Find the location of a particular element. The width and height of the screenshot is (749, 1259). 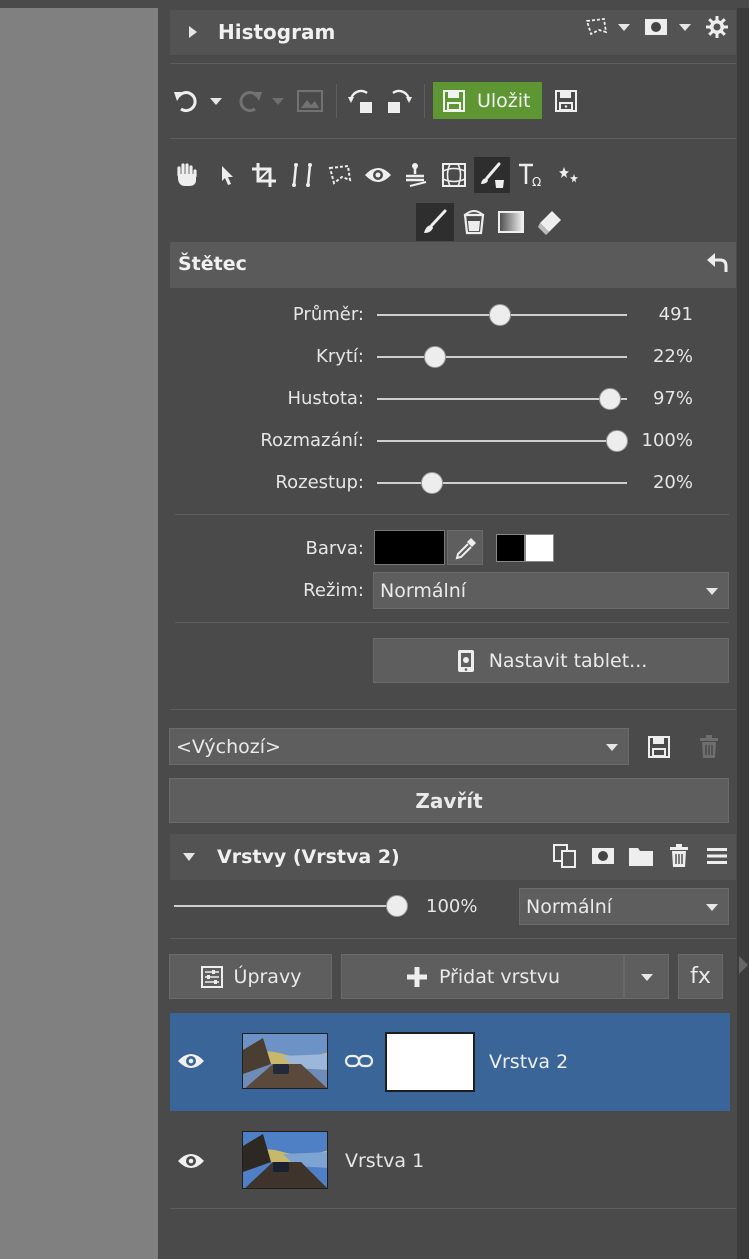

layer-mask-thumbnail is located at coordinates (430, 1062).